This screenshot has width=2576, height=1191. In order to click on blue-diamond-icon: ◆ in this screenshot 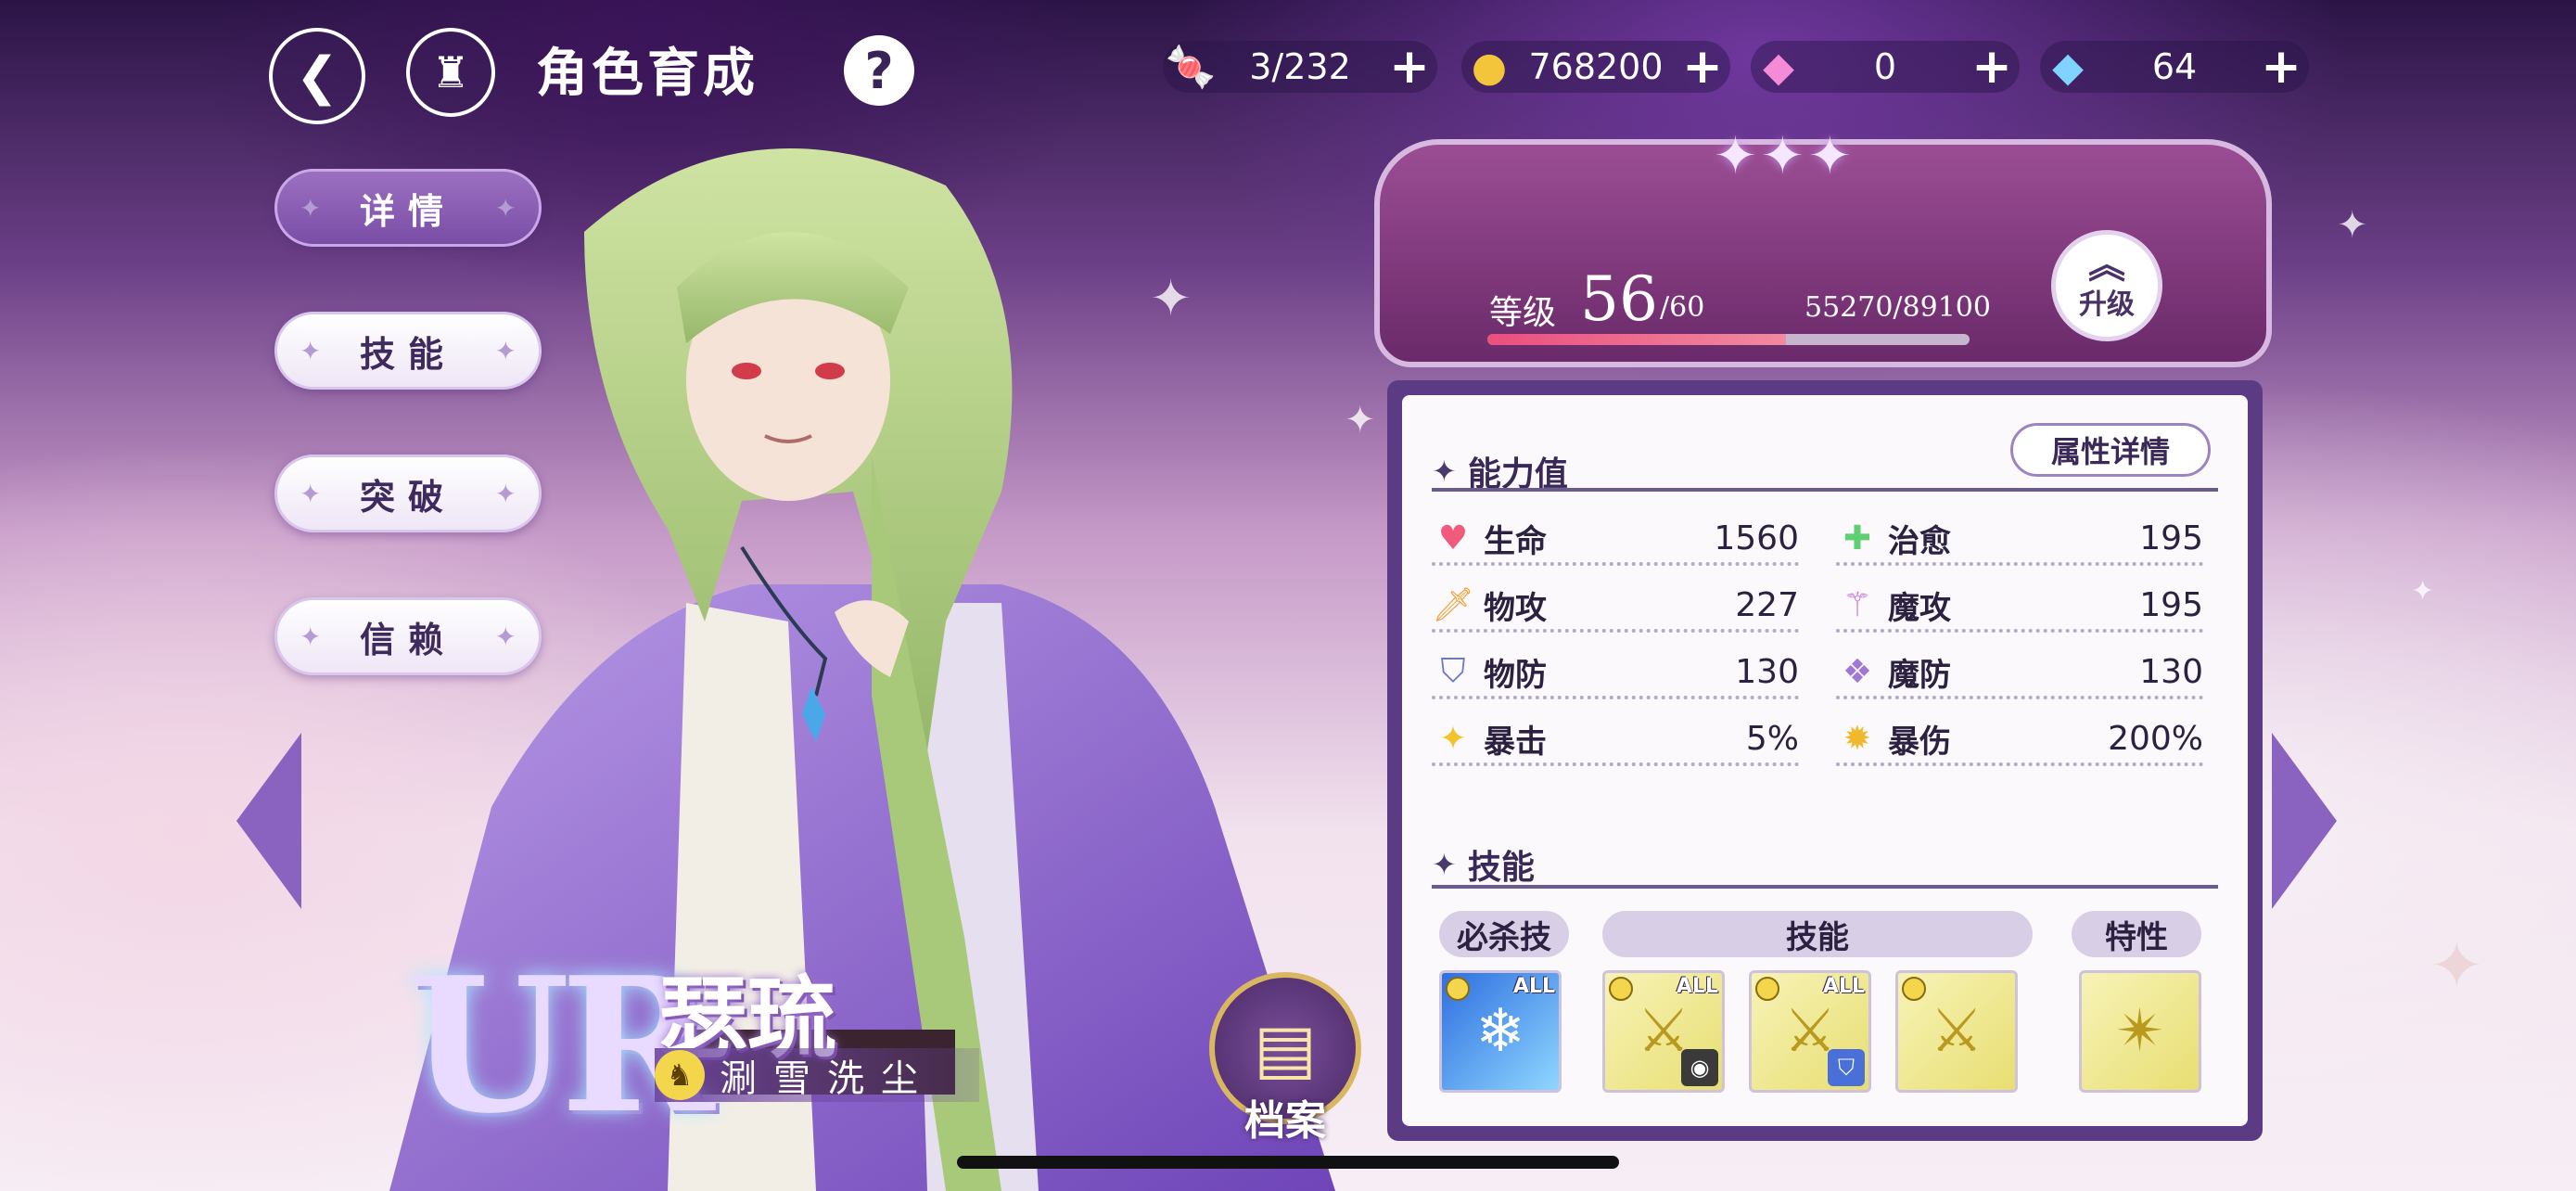, I will do `click(2068, 67)`.